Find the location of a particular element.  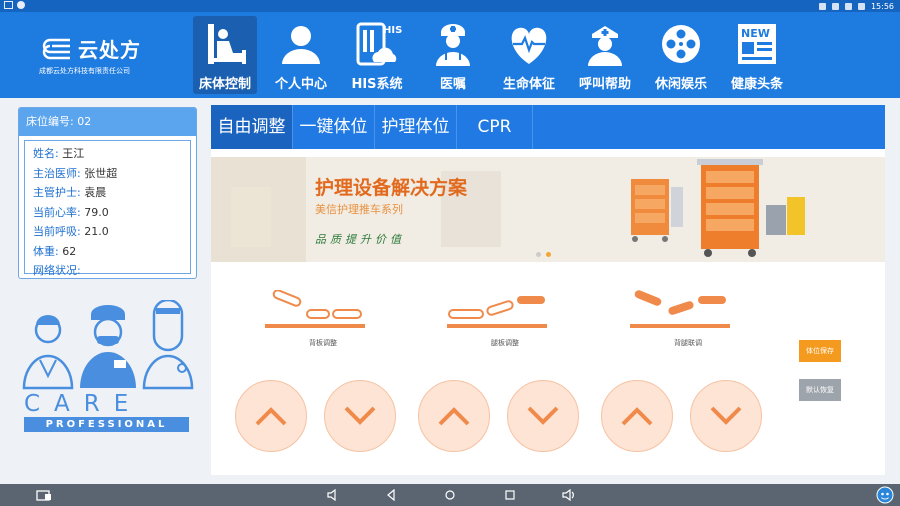

mode-tabs: 自由调整 一键体位 护理体位 CPR is located at coordinates (548, 127).